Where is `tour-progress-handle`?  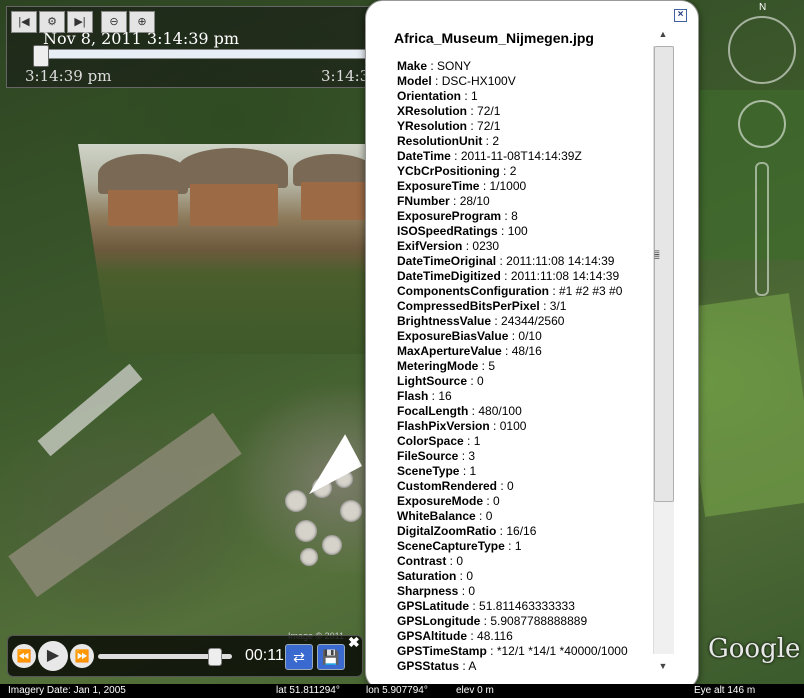
tour-progress-handle is located at coordinates (215, 657).